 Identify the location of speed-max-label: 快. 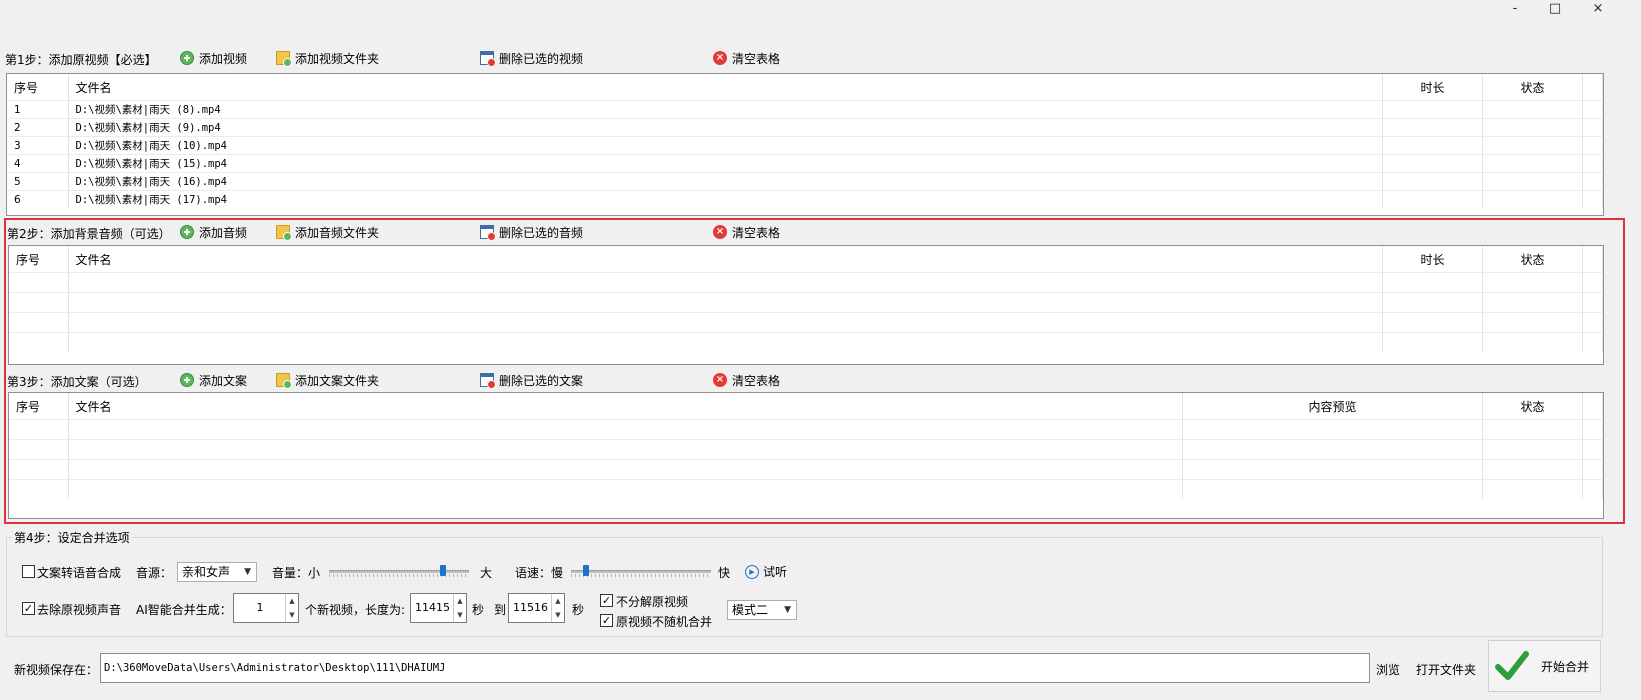
(724, 573).